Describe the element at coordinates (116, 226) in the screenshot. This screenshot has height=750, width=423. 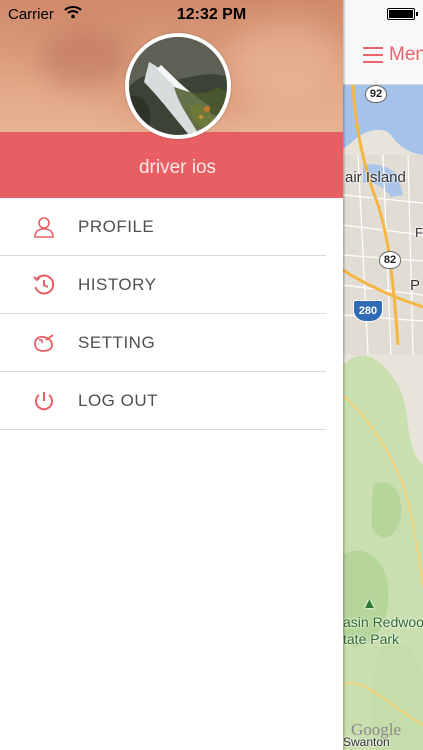
I see `menu-item-label: PROFILE` at that location.